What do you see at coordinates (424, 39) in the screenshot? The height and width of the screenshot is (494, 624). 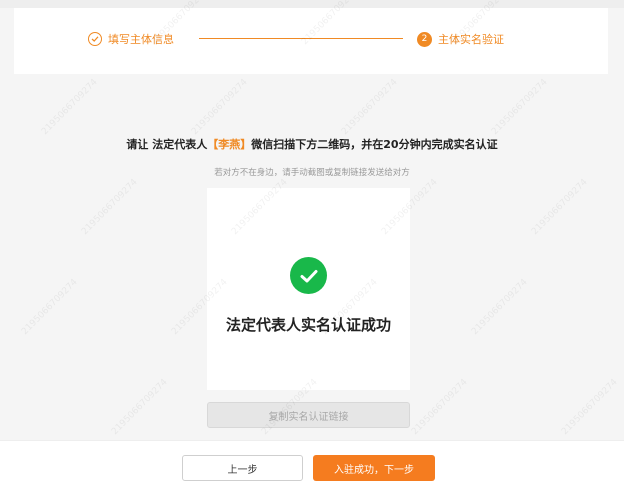 I see `step-2-number: 2` at bounding box center [424, 39].